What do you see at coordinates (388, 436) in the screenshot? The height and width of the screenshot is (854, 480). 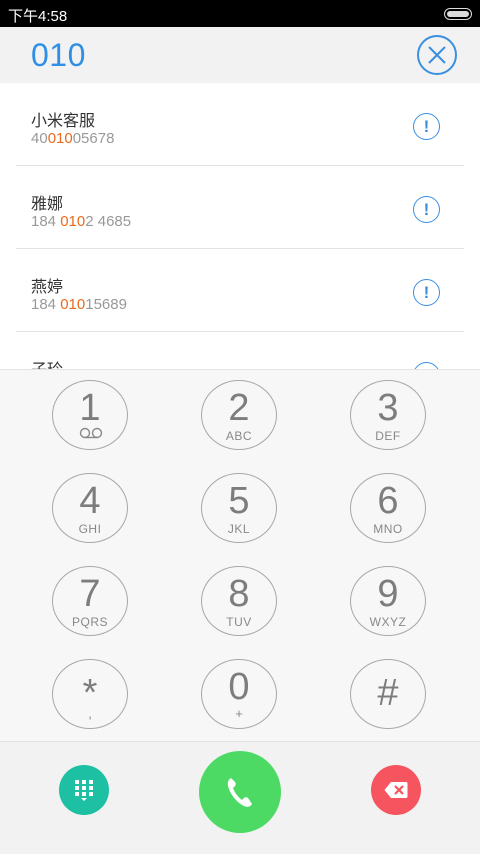 I see `key-letters: DEF` at bounding box center [388, 436].